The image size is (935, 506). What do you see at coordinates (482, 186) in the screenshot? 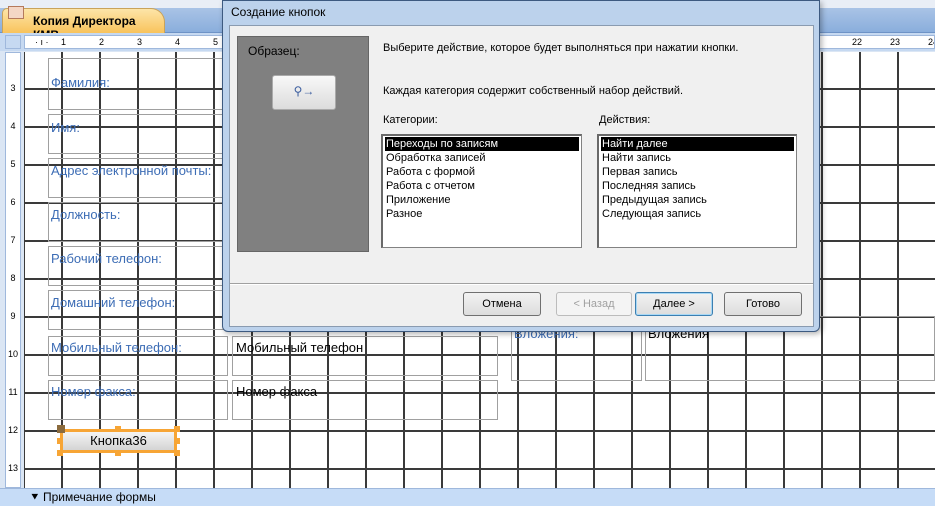
I see `category-item: Работа с отчетом` at bounding box center [482, 186].